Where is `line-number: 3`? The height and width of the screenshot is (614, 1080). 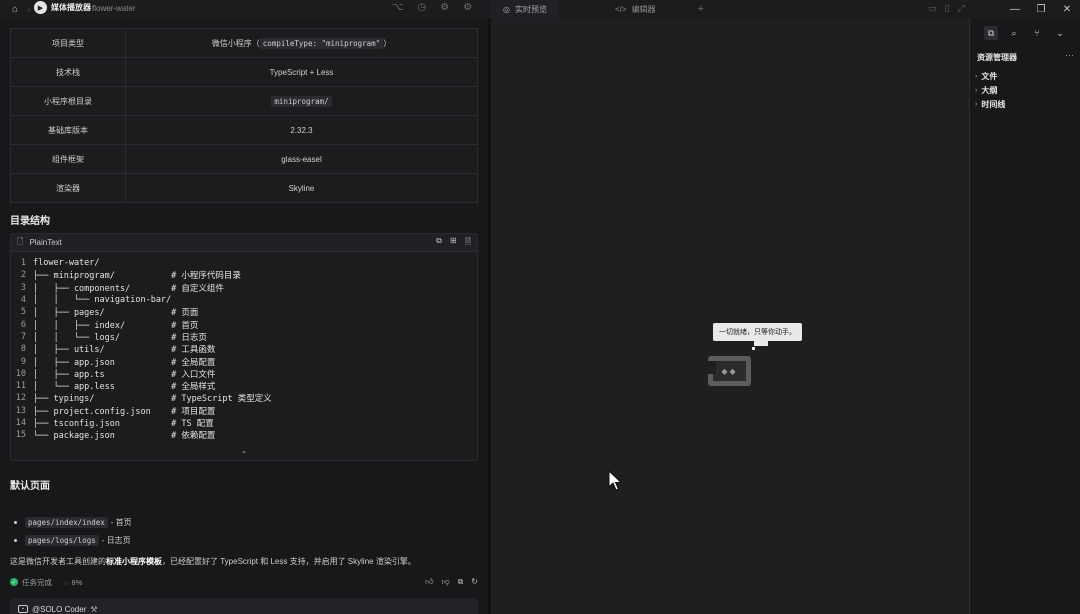
line-number: 3 is located at coordinates (23, 287).